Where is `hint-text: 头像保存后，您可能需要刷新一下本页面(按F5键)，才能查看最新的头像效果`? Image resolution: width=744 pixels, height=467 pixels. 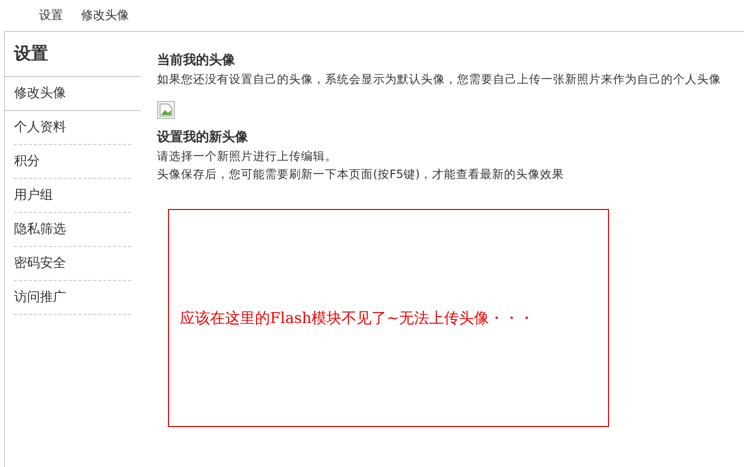 hint-text: 头像保存后，您可能需要刷新一下本页面(按F5键)，才能查看最新的头像效果 is located at coordinates (360, 174).